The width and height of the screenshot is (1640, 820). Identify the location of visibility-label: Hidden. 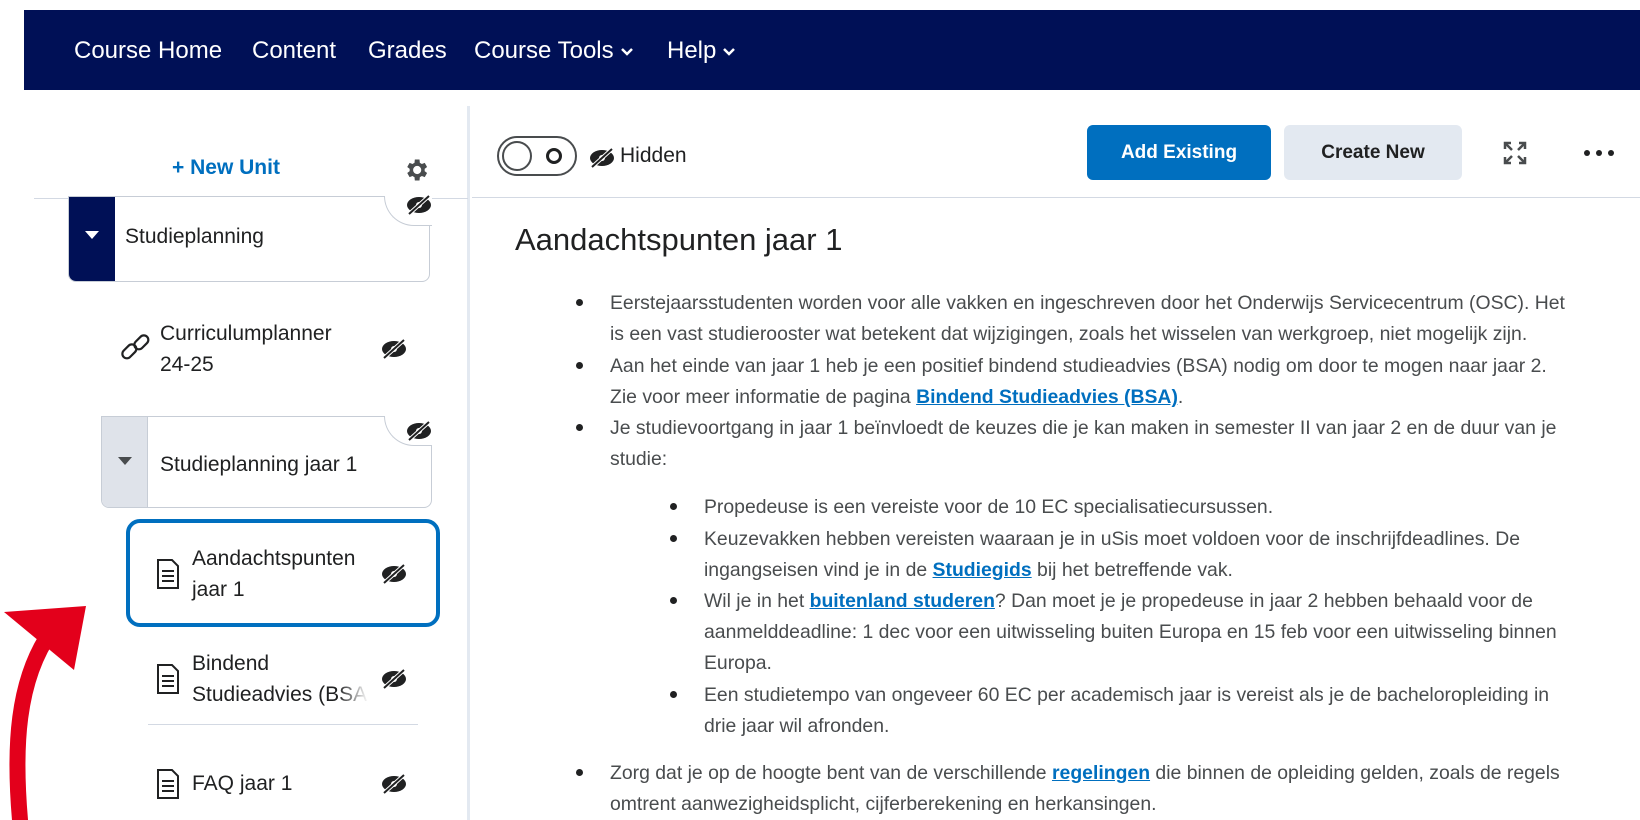
(653, 155).